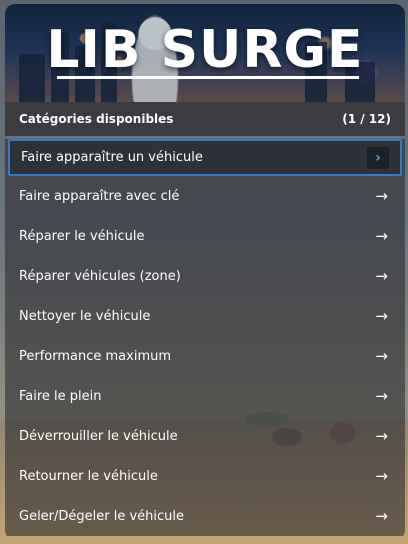 This screenshot has height=544, width=408. What do you see at coordinates (205, 50) in the screenshot?
I see `banner-title: LIB SURGE` at bounding box center [205, 50].